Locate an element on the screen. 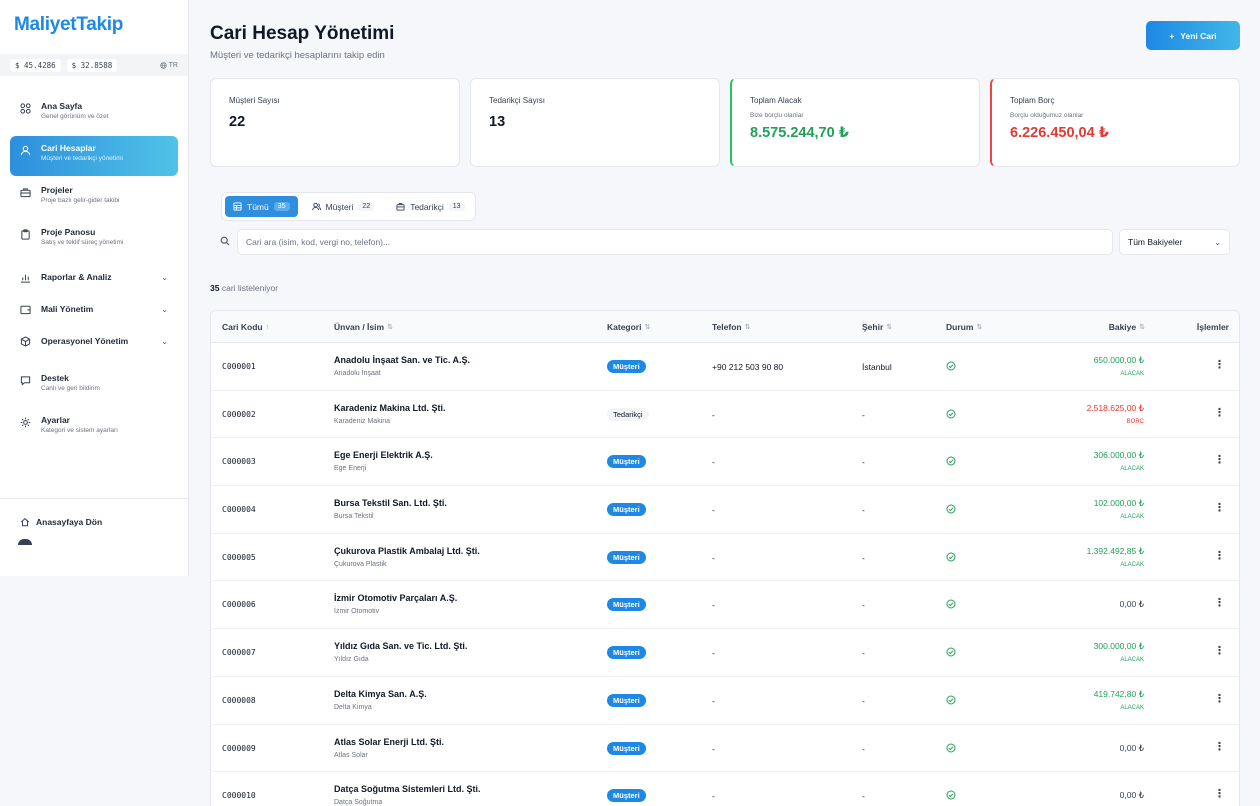 The height and width of the screenshot is (806, 1260). column-header-code: Cari Kodu ↑ is located at coordinates (245, 327).